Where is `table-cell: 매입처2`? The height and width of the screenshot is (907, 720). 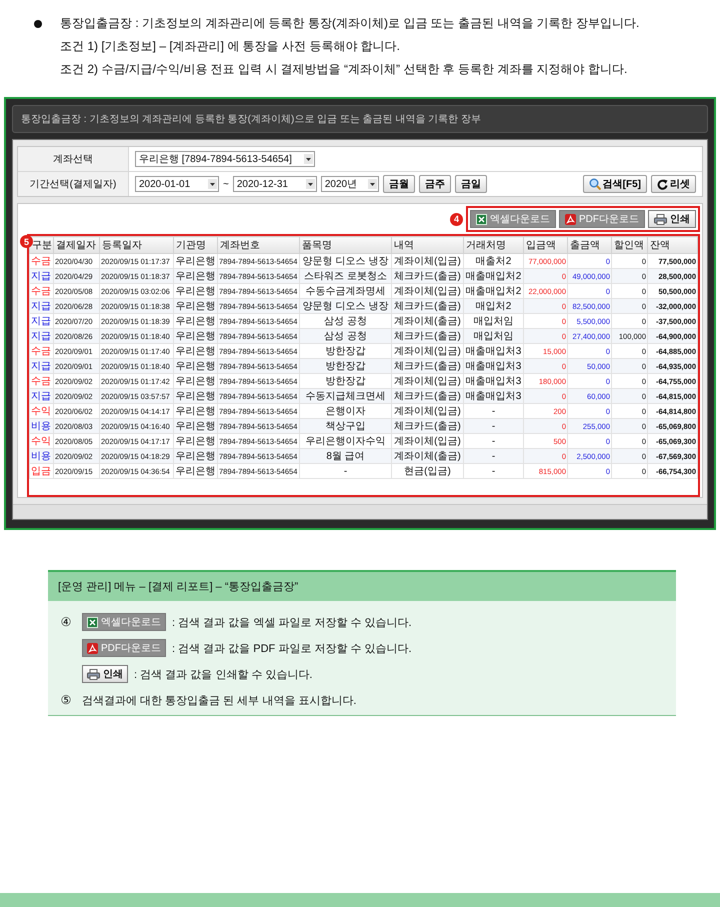 table-cell: 매입처2 is located at coordinates (494, 306).